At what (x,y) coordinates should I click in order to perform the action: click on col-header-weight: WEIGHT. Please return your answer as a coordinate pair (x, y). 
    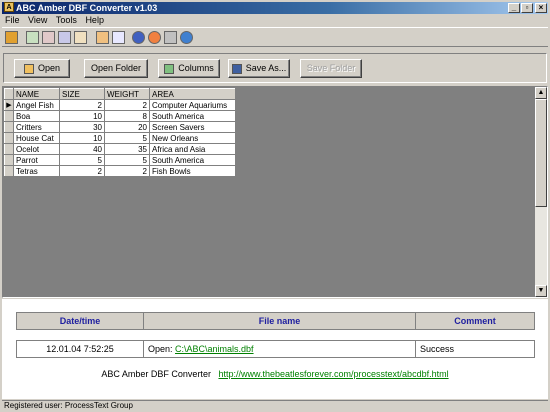
    Looking at the image, I should click on (127, 94).